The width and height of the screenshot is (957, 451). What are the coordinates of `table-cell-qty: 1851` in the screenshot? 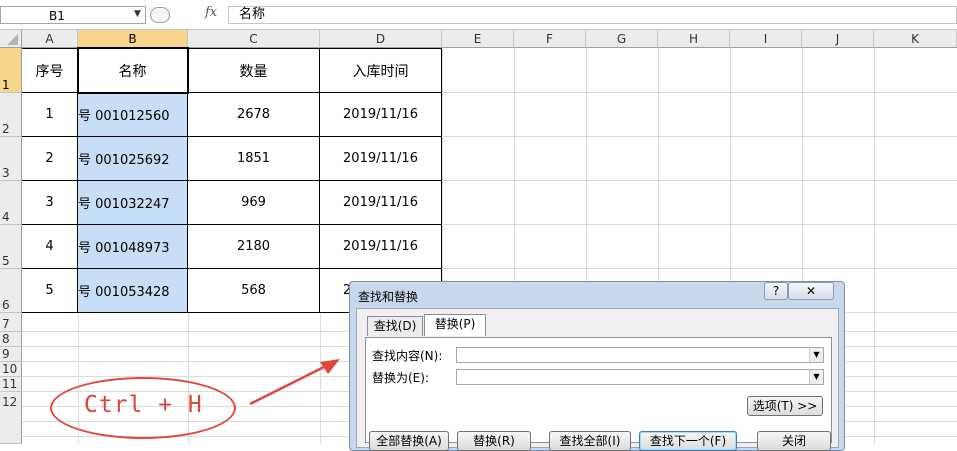 It's located at (253, 158).